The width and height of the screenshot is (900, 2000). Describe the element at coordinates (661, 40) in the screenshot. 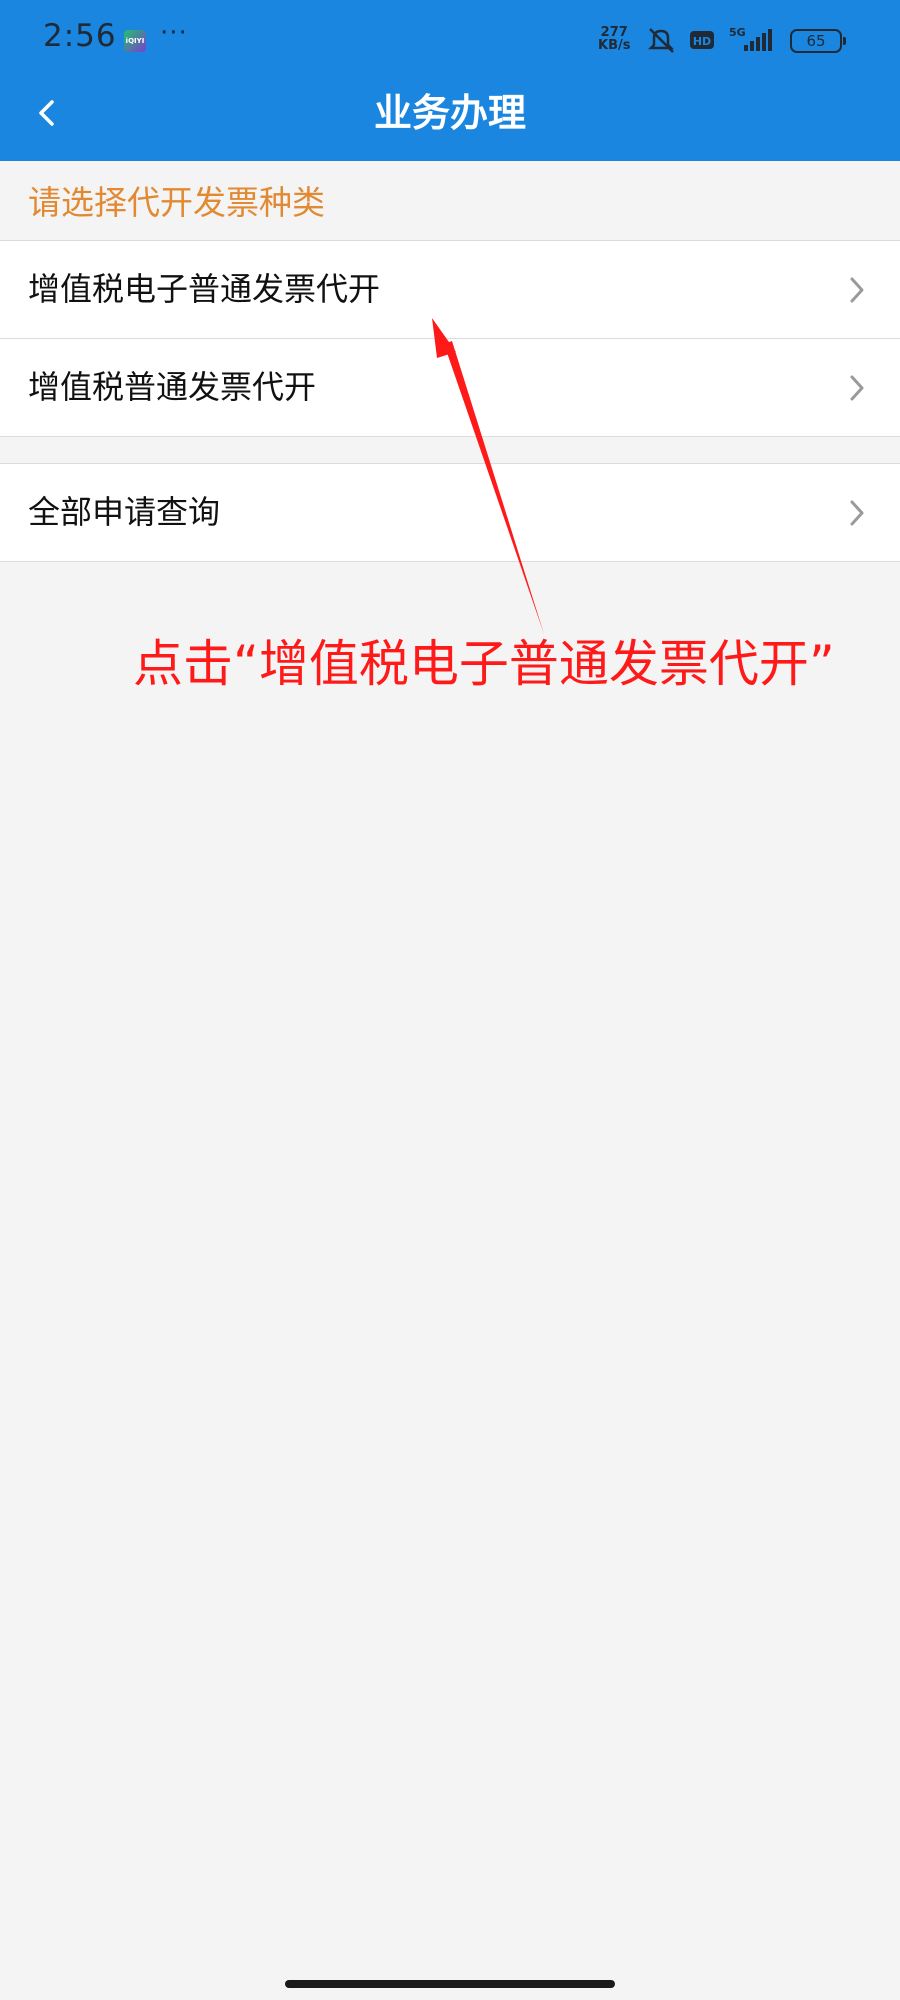

I see `mute-bell-icon` at that location.